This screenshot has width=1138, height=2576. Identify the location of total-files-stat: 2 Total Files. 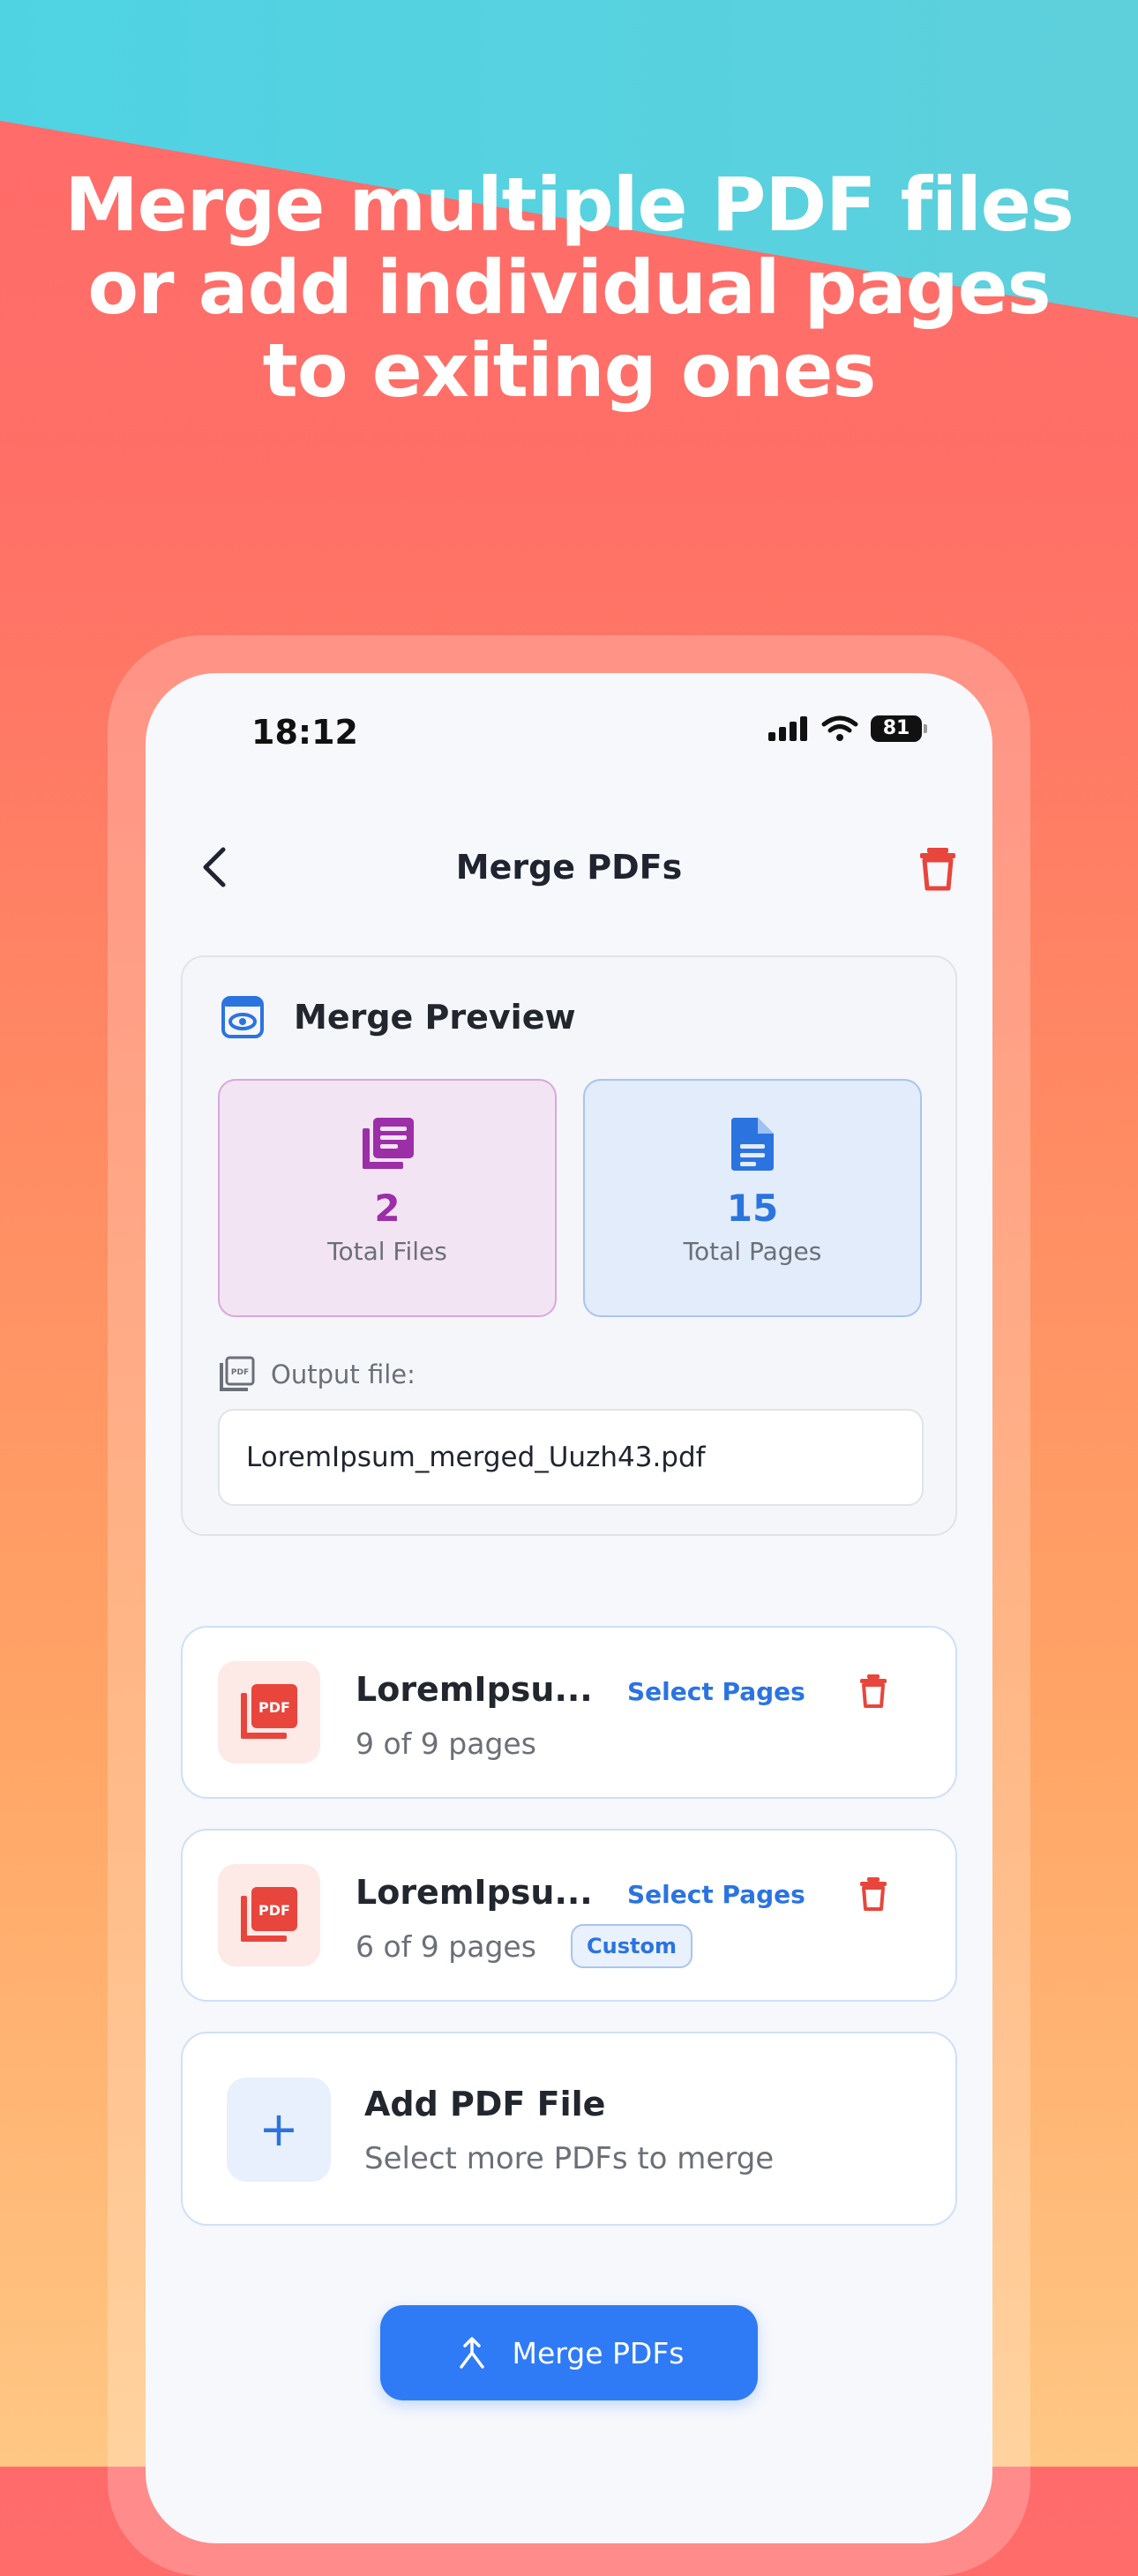
(387, 1198).